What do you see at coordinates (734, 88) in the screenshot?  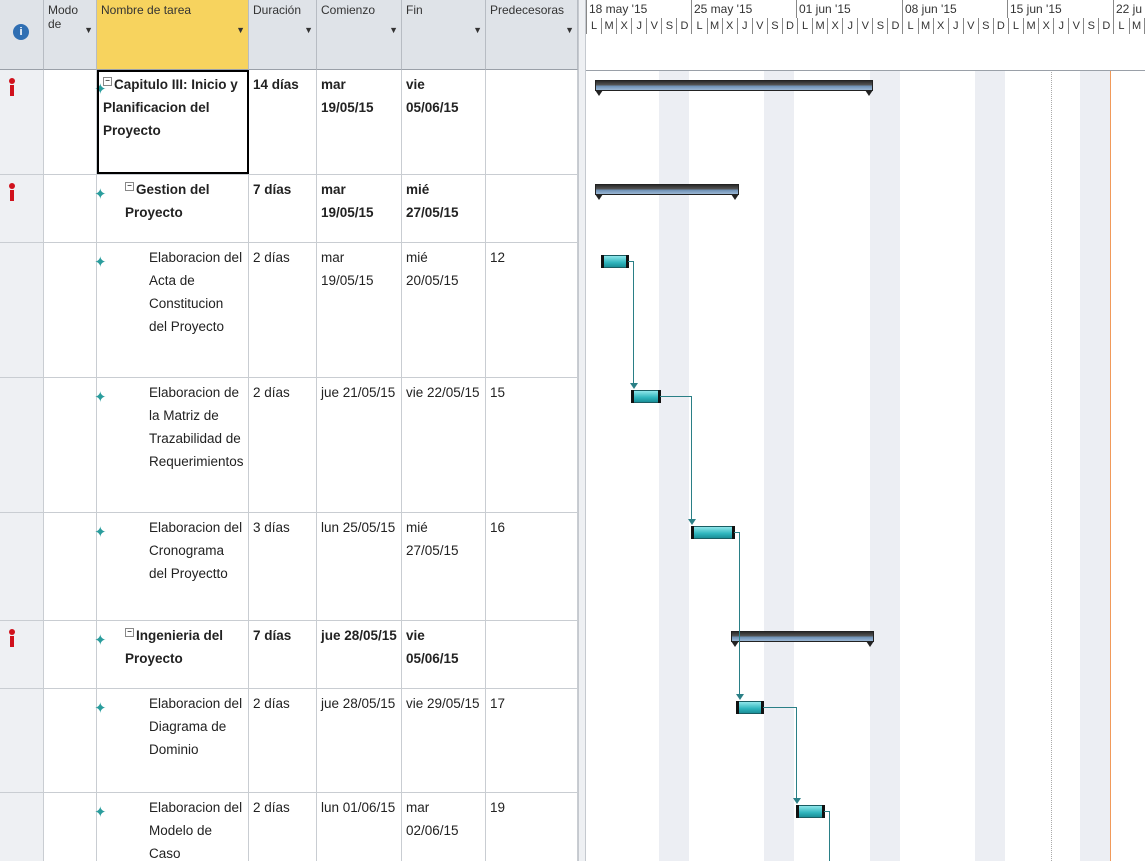 I see `summary-bar-capitulo-iii` at bounding box center [734, 88].